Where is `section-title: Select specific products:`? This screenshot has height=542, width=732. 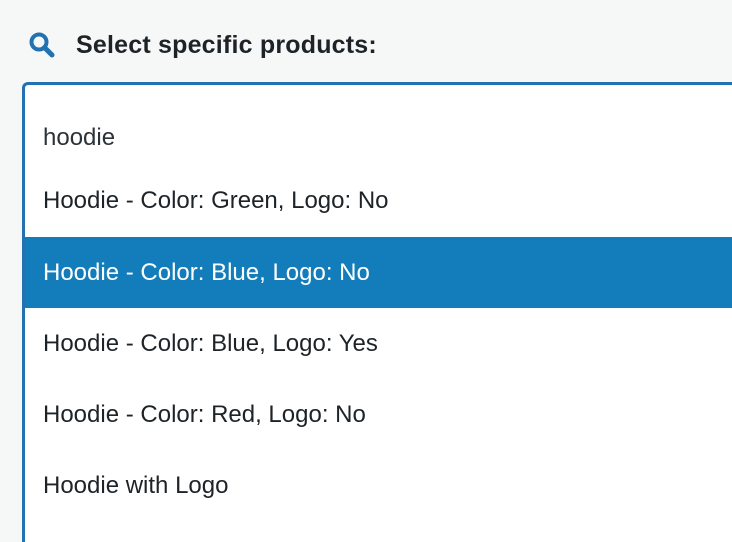 section-title: Select specific products: is located at coordinates (226, 44).